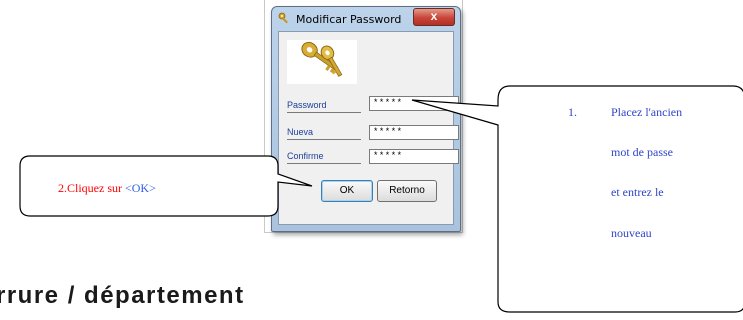 The image size is (743, 320). What do you see at coordinates (572, 112) in the screenshot?
I see `callout-right-number: 1.` at bounding box center [572, 112].